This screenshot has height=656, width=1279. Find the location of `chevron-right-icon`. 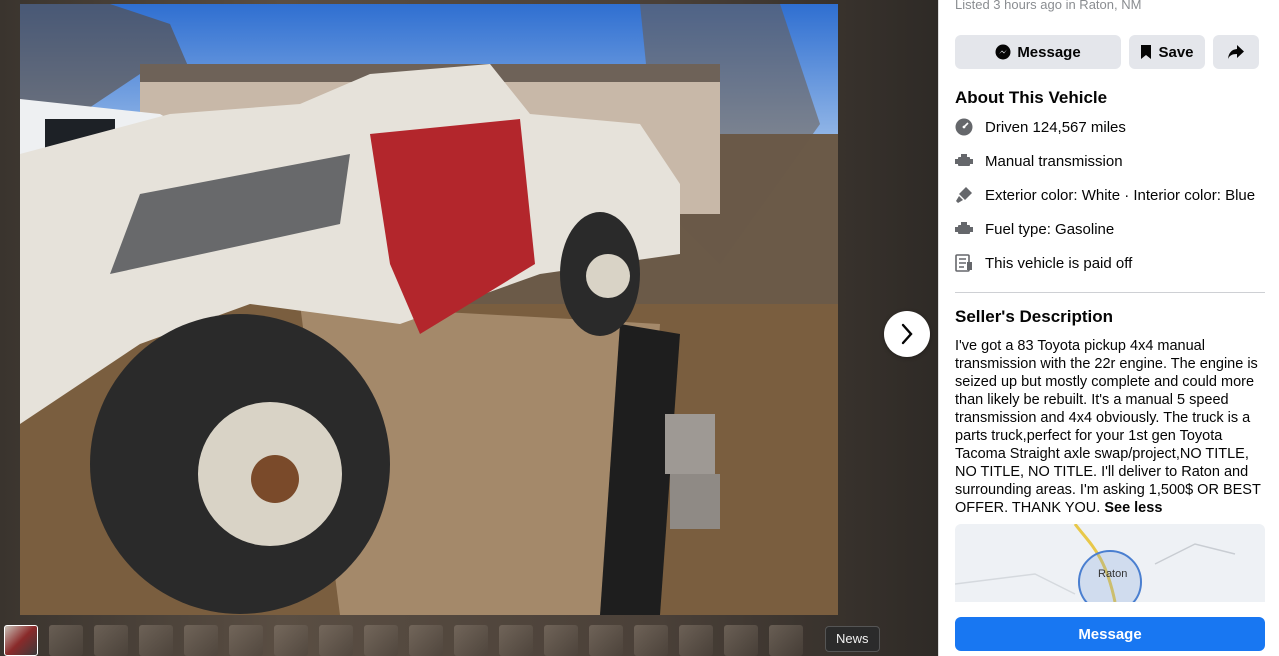

chevron-right-icon is located at coordinates (907, 334).